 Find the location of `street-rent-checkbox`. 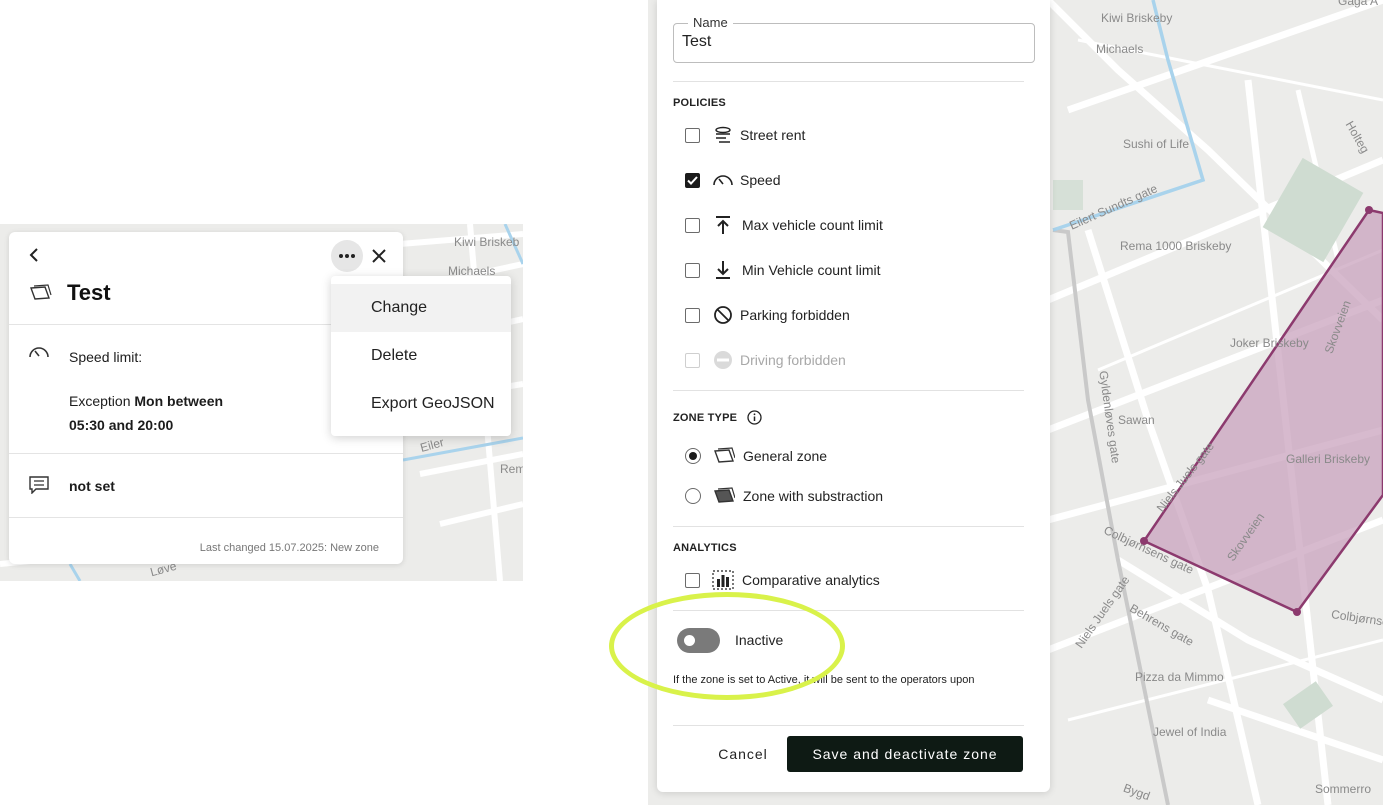

street-rent-checkbox is located at coordinates (692, 135).